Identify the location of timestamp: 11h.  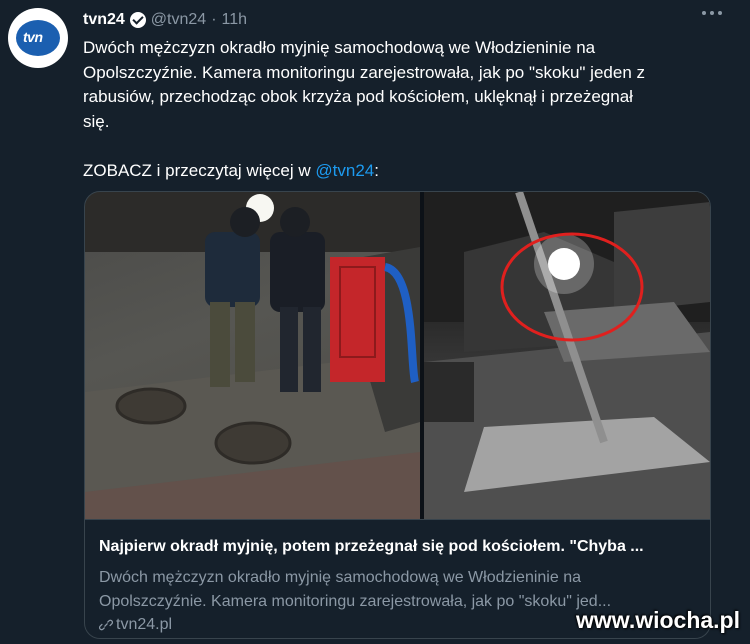
(235, 20).